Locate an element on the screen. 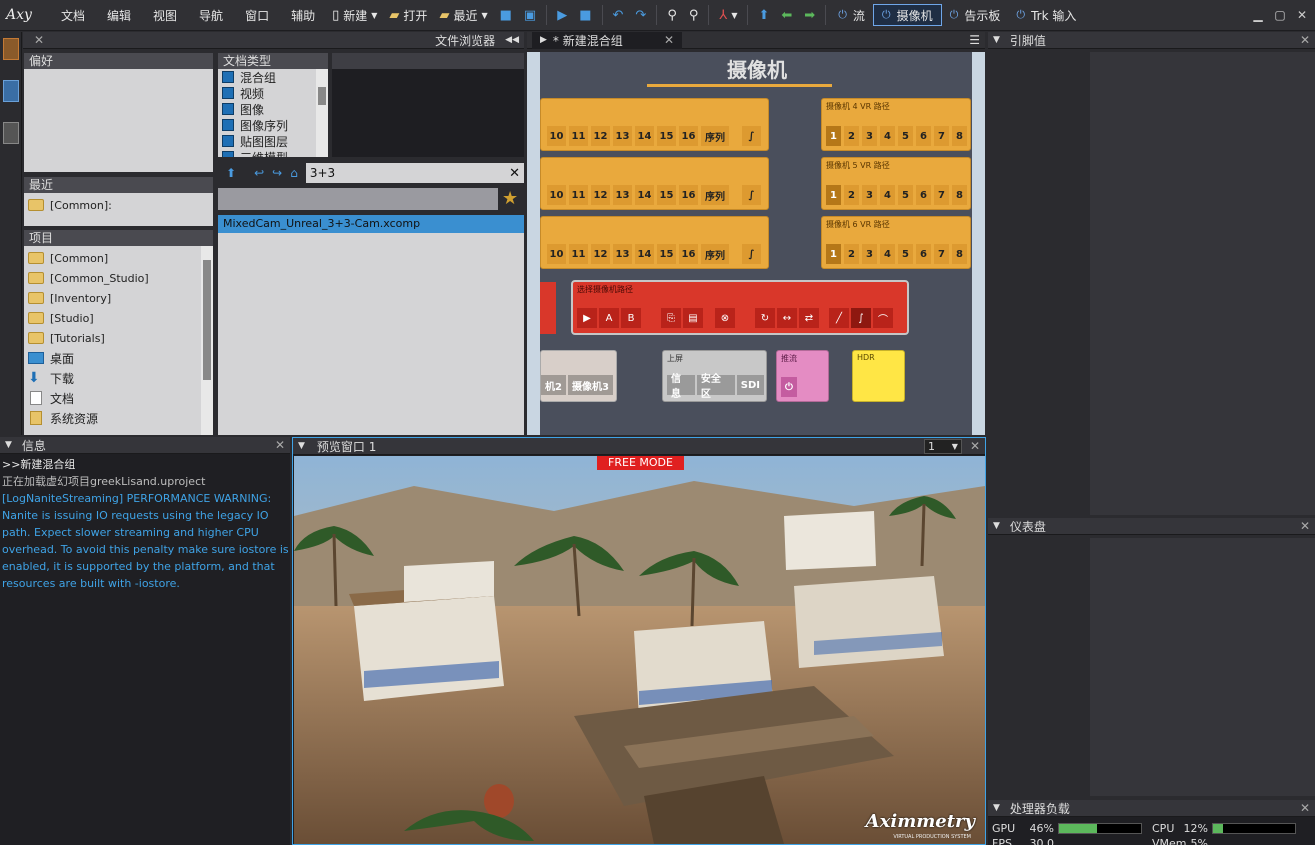  hdr-node: HDR is located at coordinates (878, 376).